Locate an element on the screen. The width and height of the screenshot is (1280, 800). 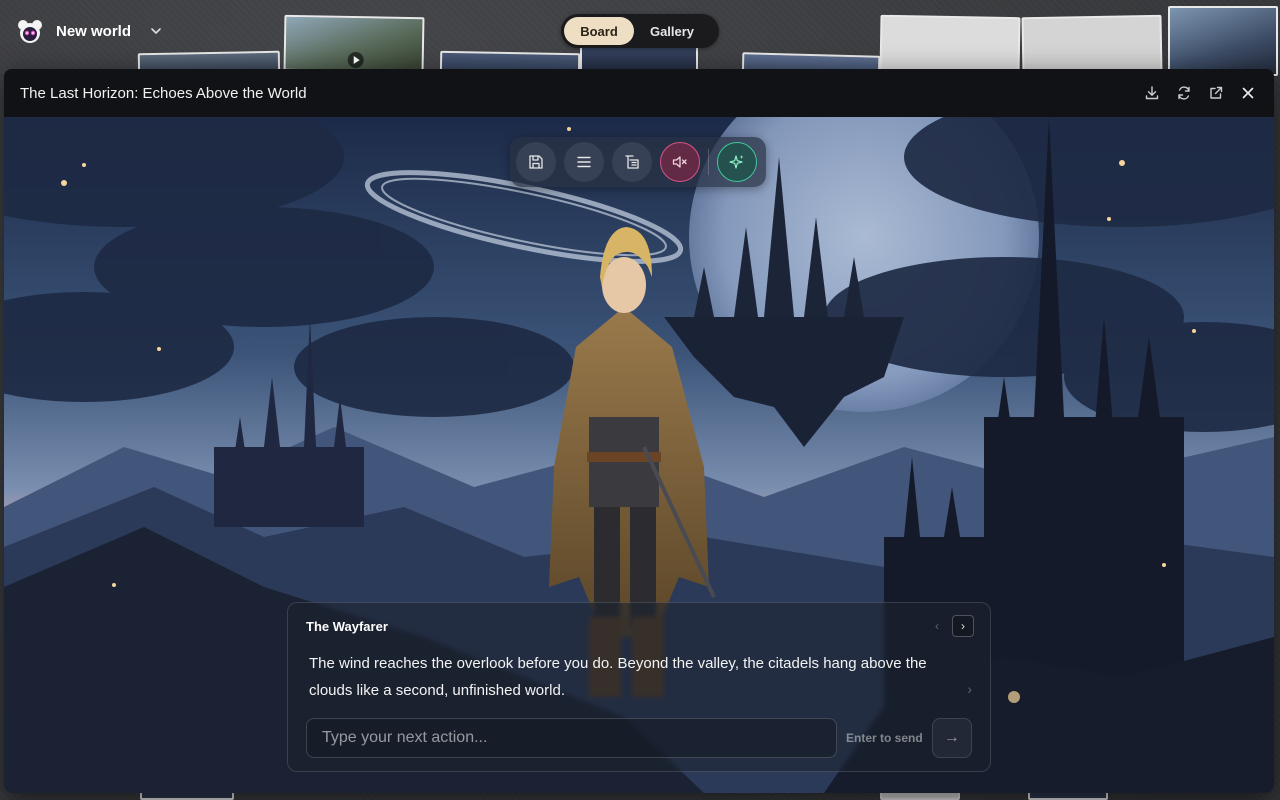
refresh-button is located at coordinates (1184, 93).